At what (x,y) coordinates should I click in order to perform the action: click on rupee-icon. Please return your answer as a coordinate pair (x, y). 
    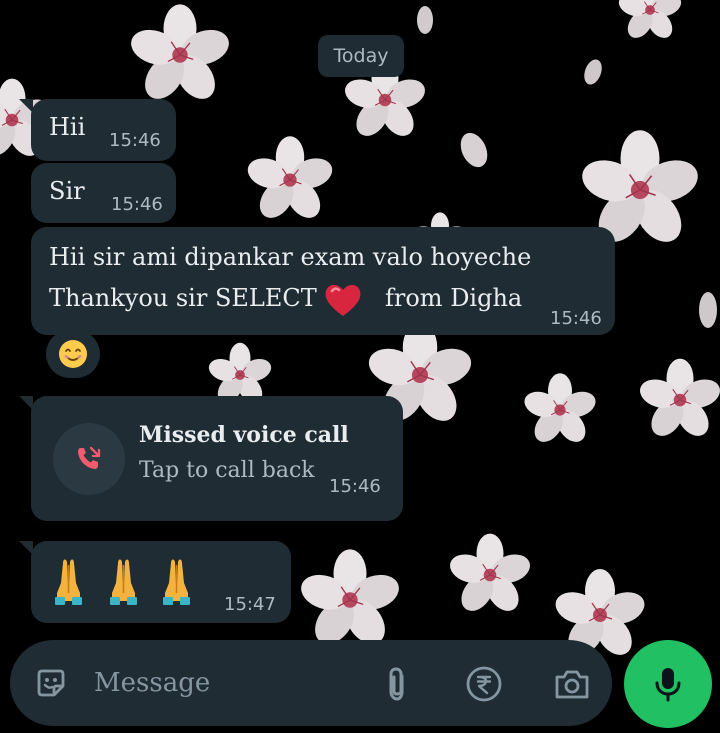
    Looking at the image, I should click on (484, 684).